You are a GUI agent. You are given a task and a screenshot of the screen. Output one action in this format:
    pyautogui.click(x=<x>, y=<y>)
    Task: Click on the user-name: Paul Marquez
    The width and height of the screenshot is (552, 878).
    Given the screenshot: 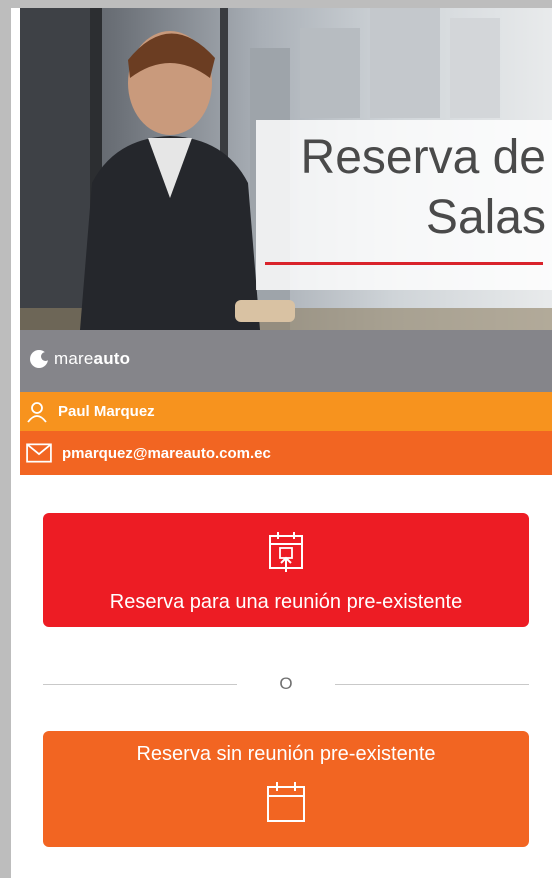 What is the action you would take?
    pyautogui.click(x=106, y=411)
    